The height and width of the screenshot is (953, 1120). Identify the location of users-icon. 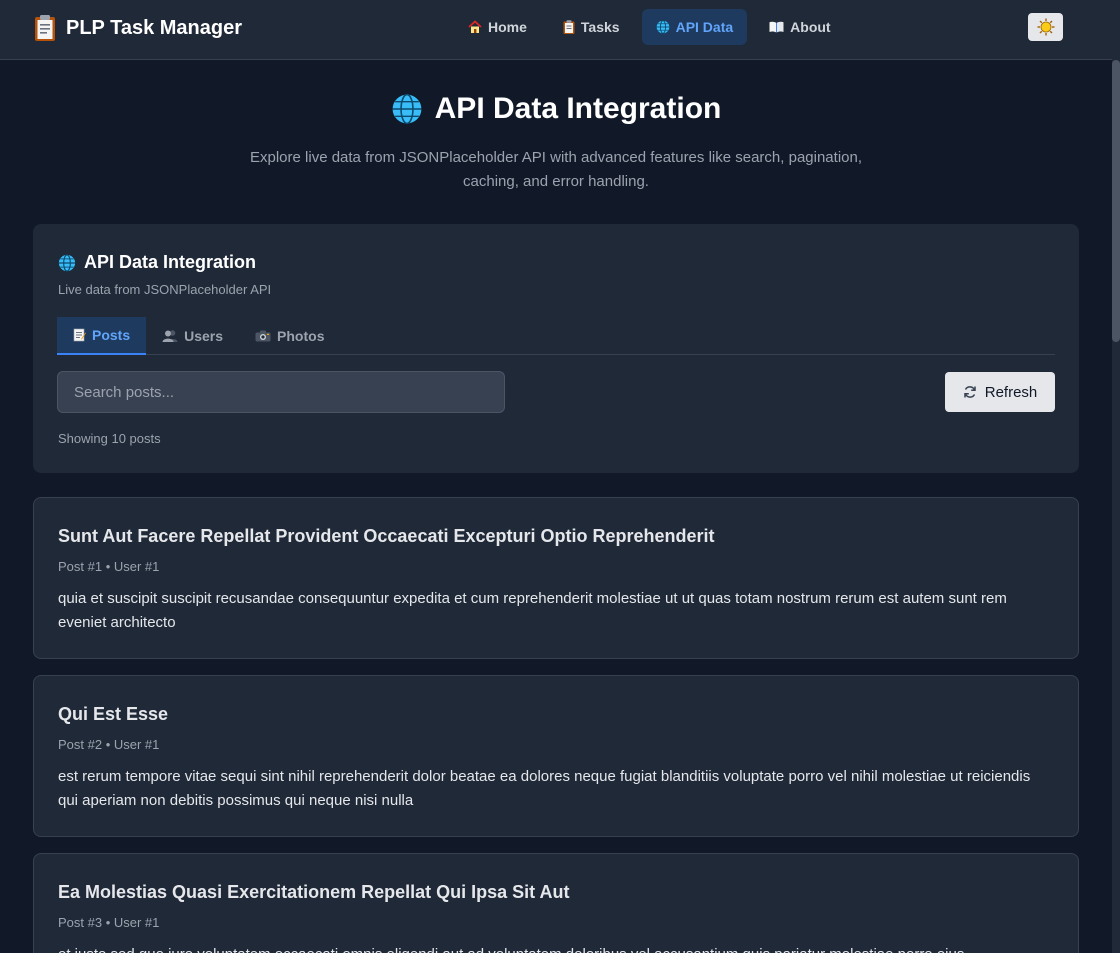
(170, 336).